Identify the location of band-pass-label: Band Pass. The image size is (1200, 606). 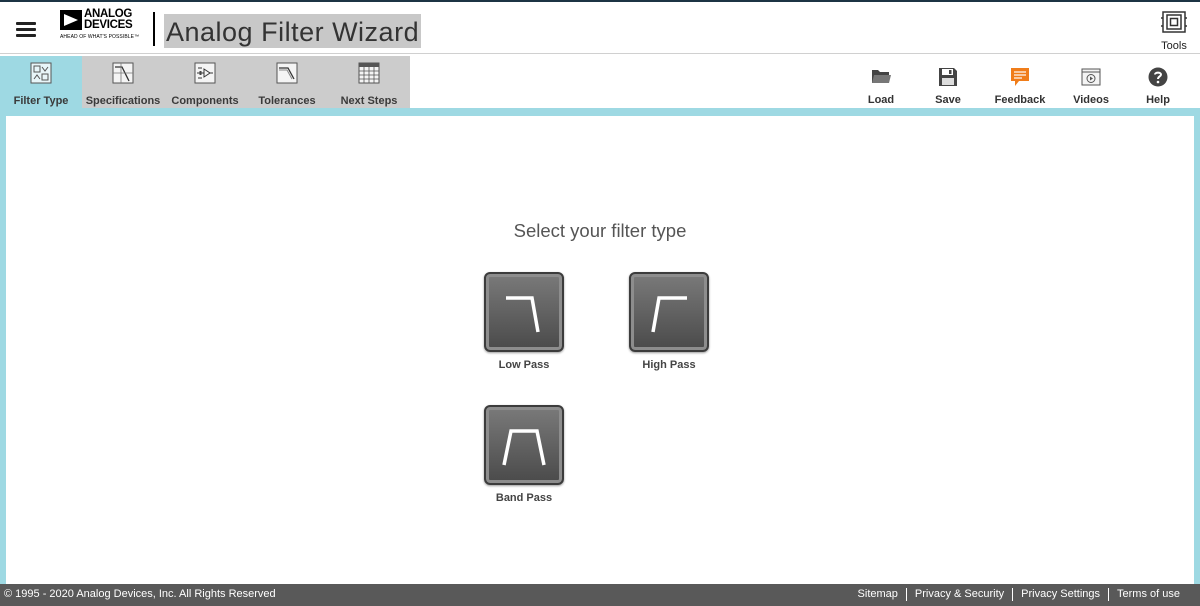
(524, 498).